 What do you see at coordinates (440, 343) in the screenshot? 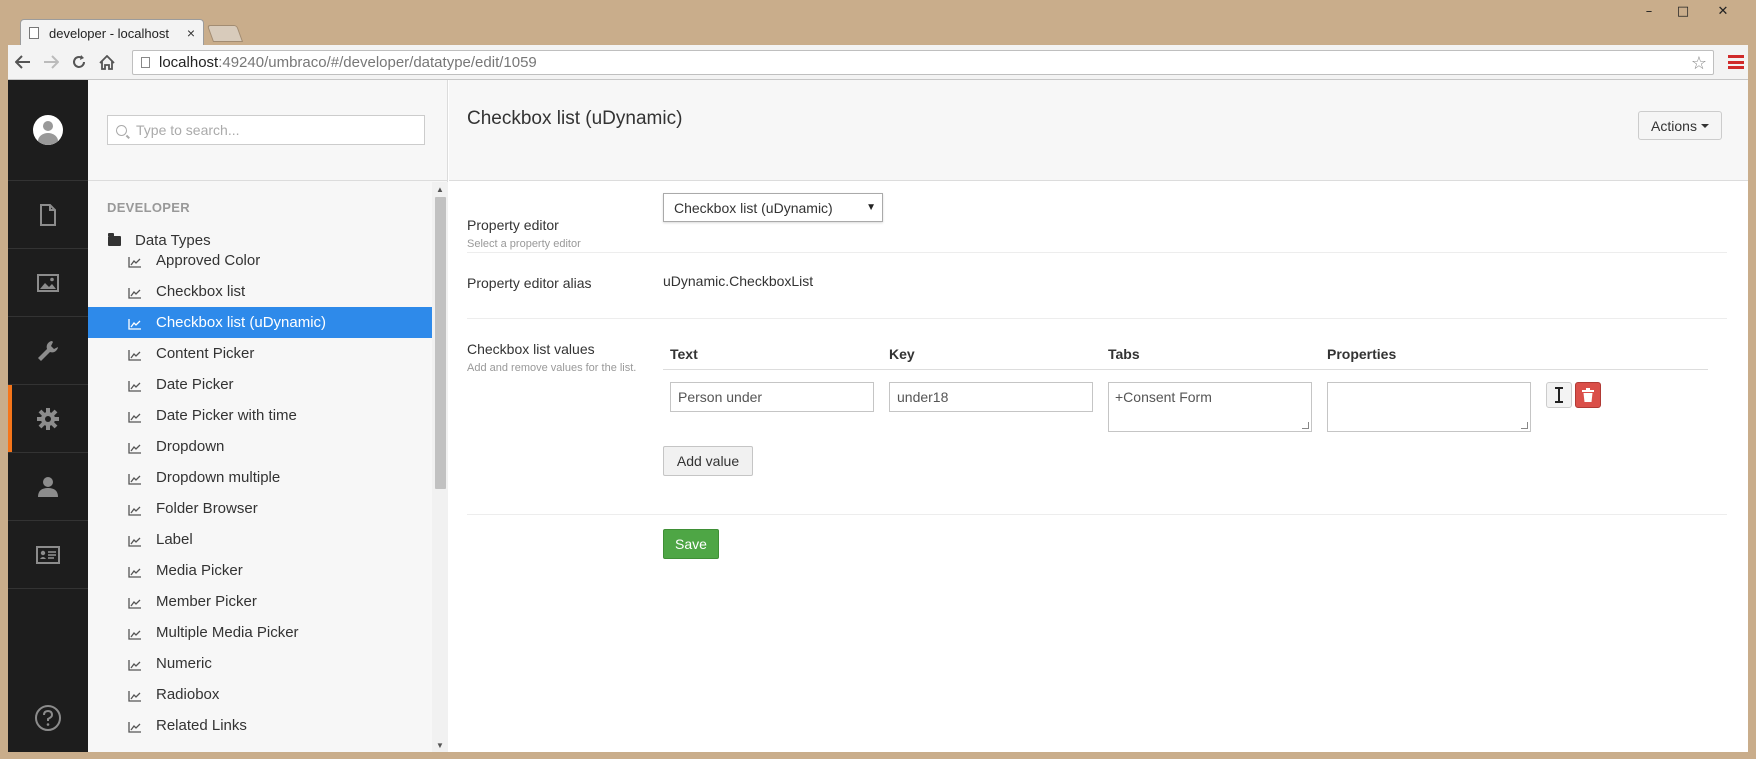
I see `scroll-thumb` at bounding box center [440, 343].